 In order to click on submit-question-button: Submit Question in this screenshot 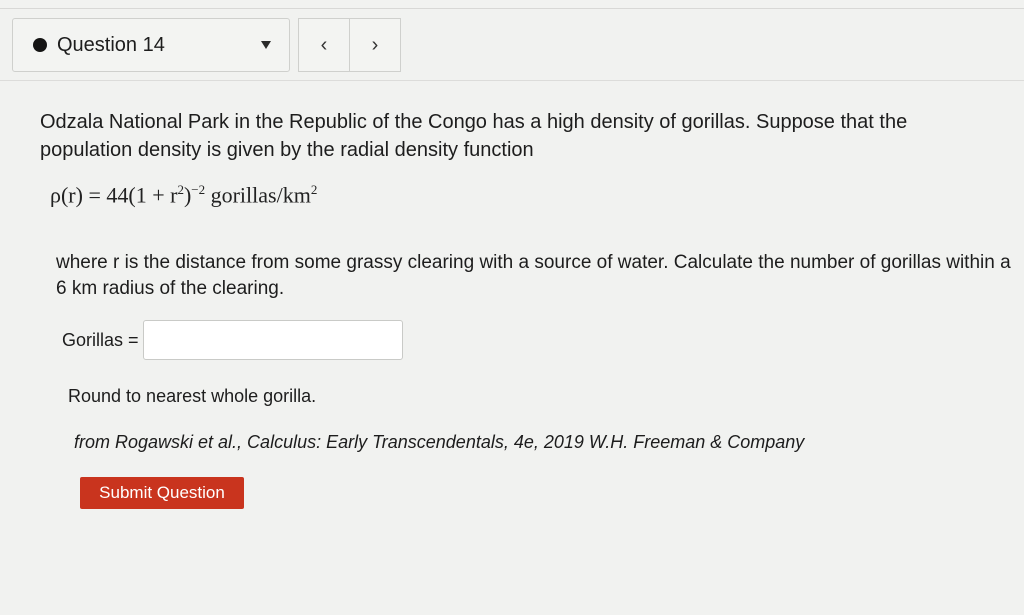, I will do `click(162, 493)`.